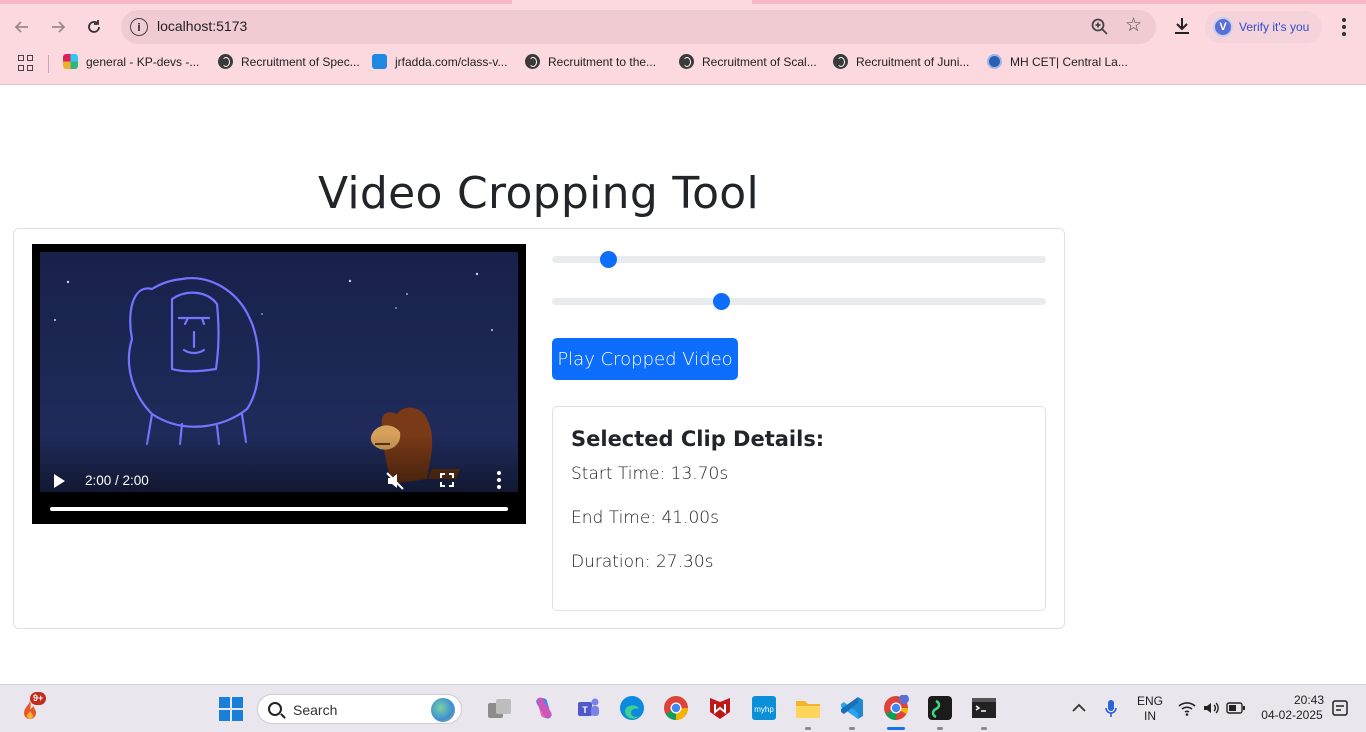 This screenshot has height=732, width=1366. What do you see at coordinates (279, 384) in the screenshot?
I see `video-player: 2:00 / 2:00` at bounding box center [279, 384].